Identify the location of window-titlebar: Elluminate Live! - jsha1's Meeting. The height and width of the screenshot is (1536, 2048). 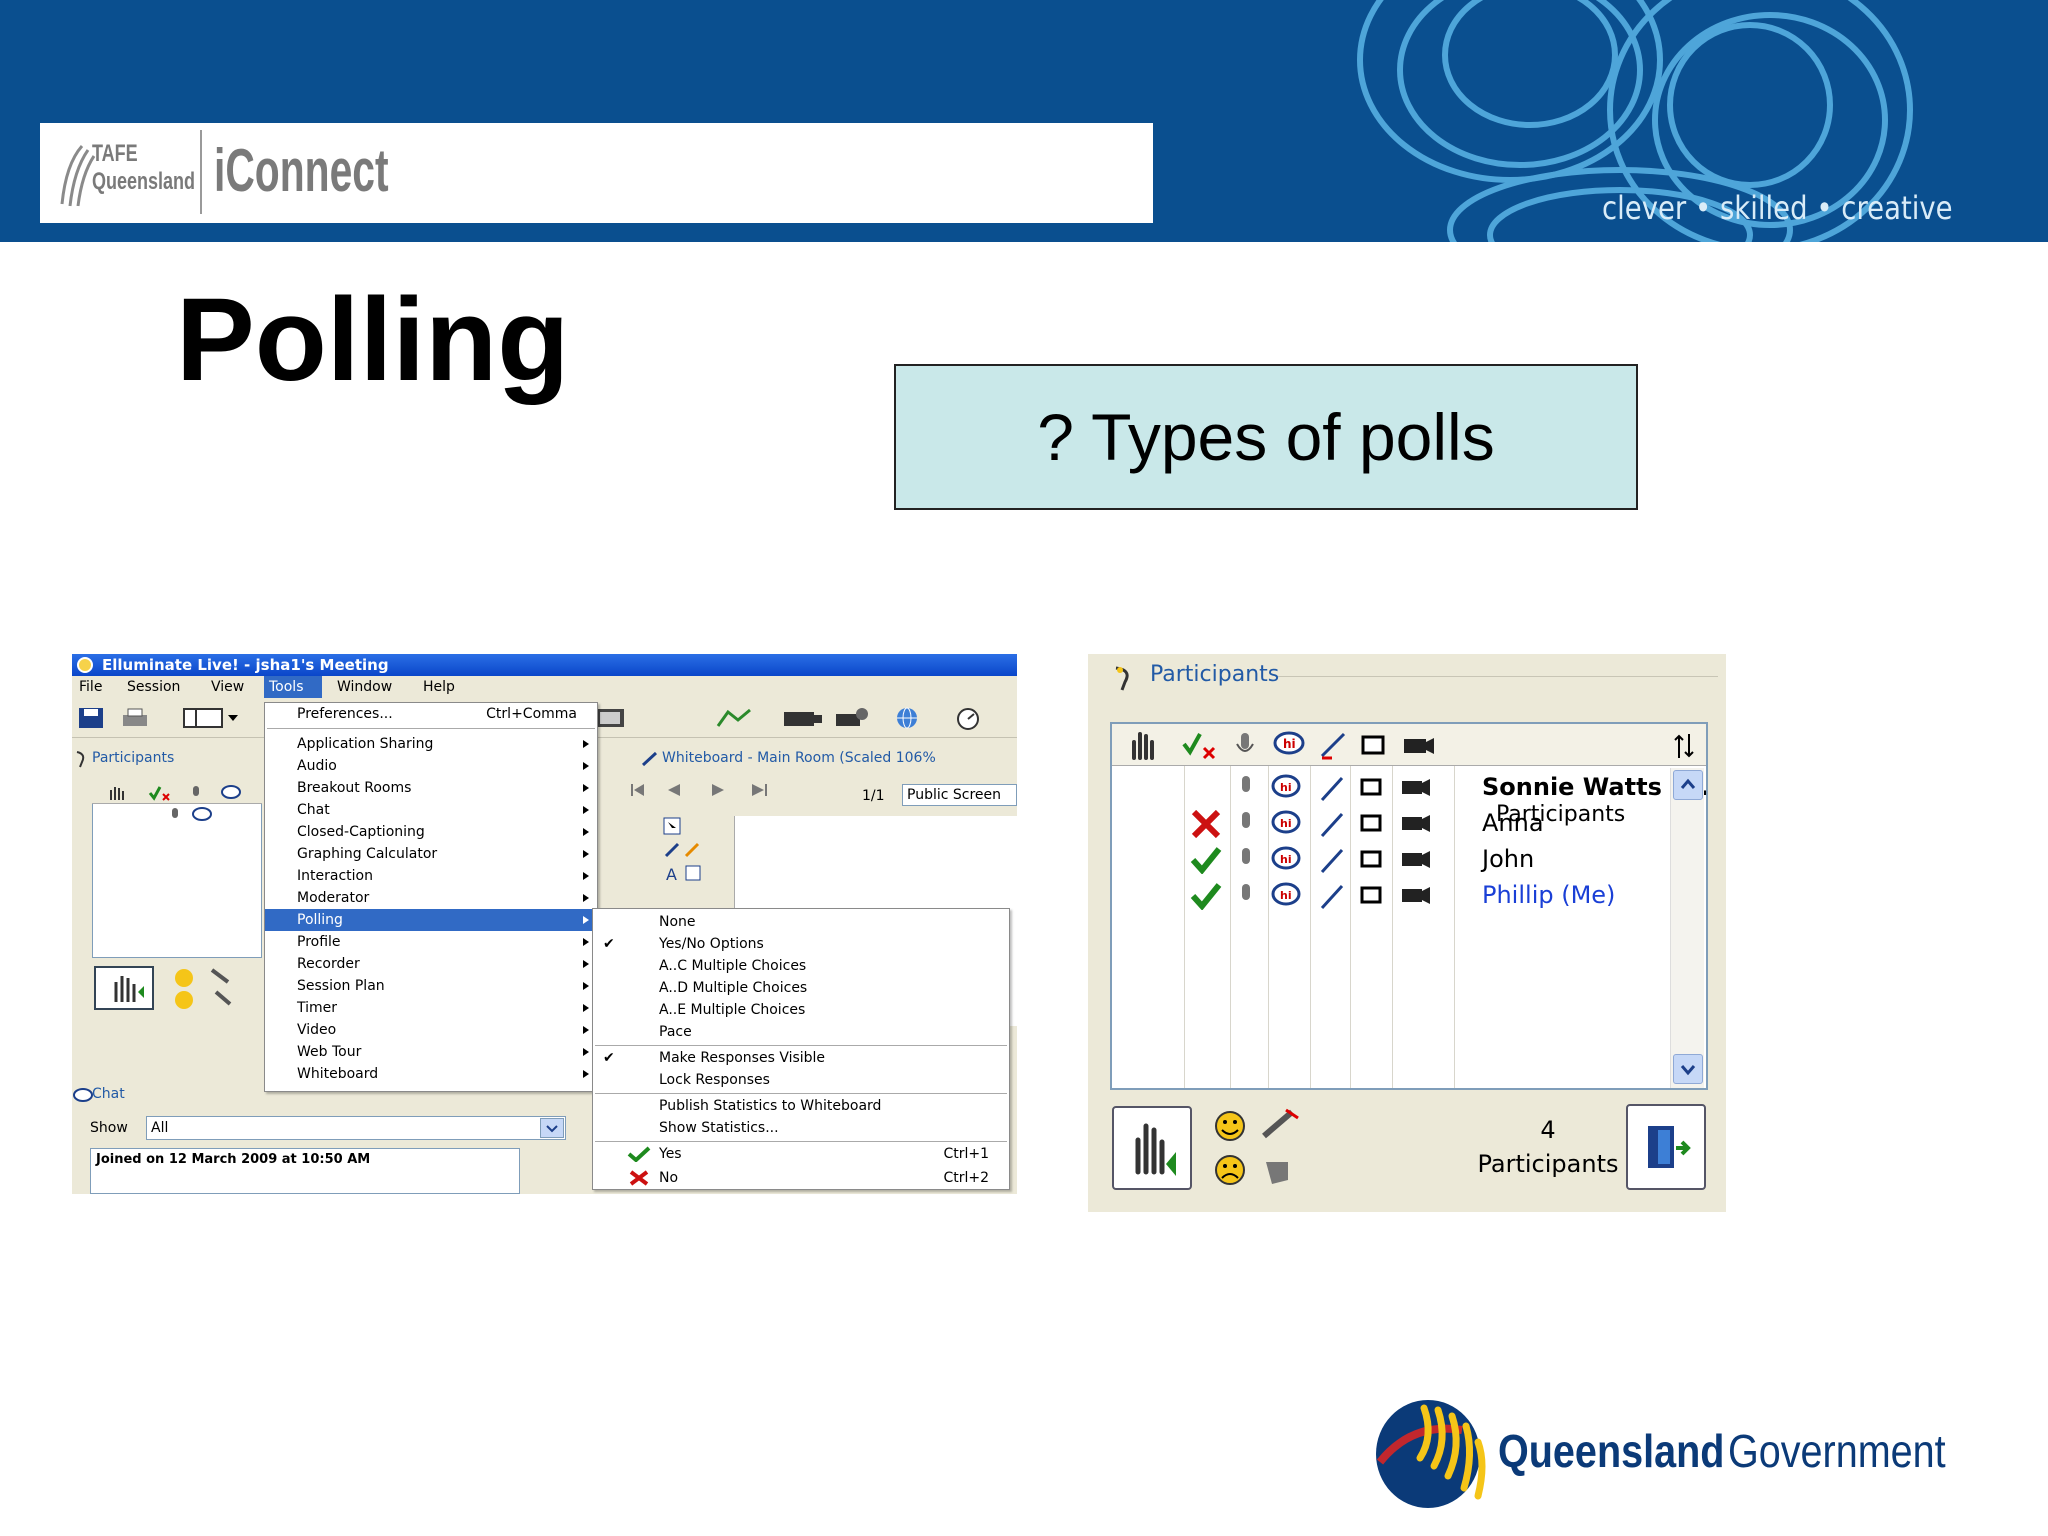
(544, 665).